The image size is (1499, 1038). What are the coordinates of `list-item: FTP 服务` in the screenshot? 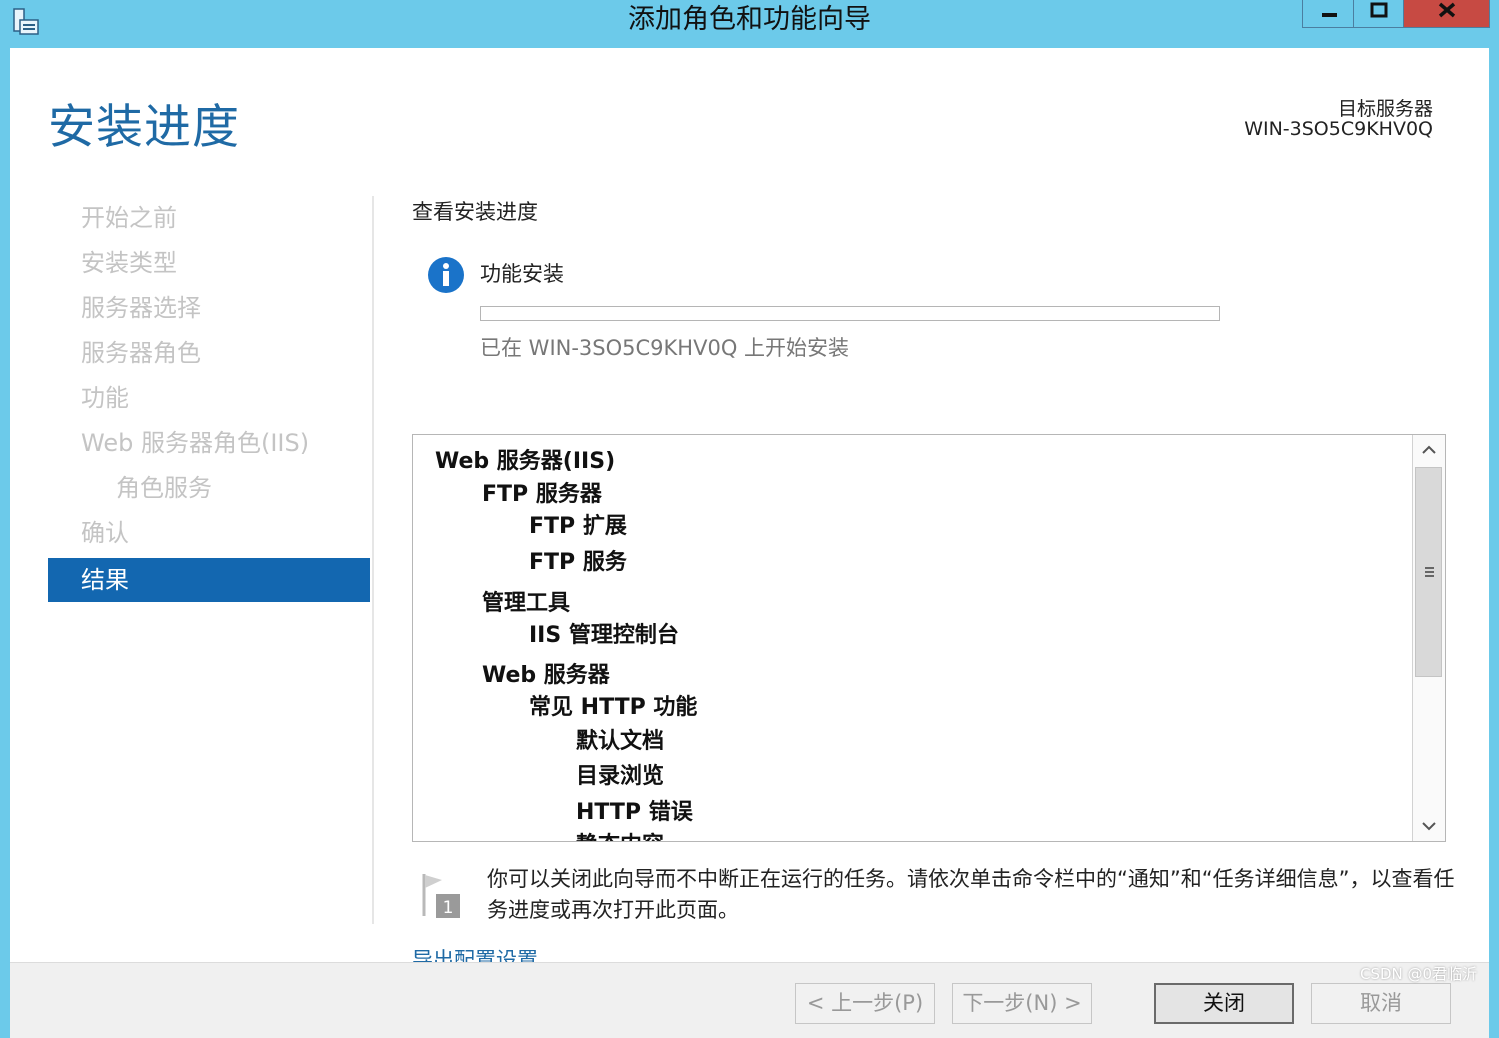 It's located at (578, 562).